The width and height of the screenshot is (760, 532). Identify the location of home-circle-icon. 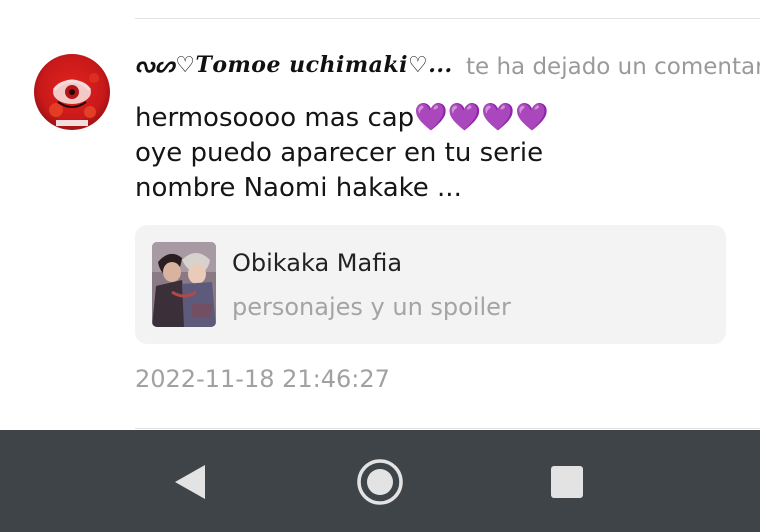
(380, 482).